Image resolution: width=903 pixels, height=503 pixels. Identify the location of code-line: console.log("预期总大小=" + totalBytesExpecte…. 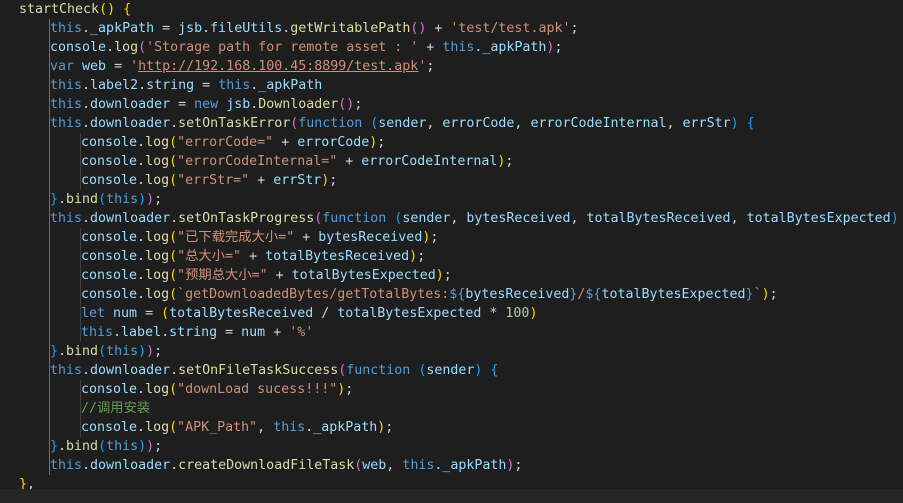
(266, 275).